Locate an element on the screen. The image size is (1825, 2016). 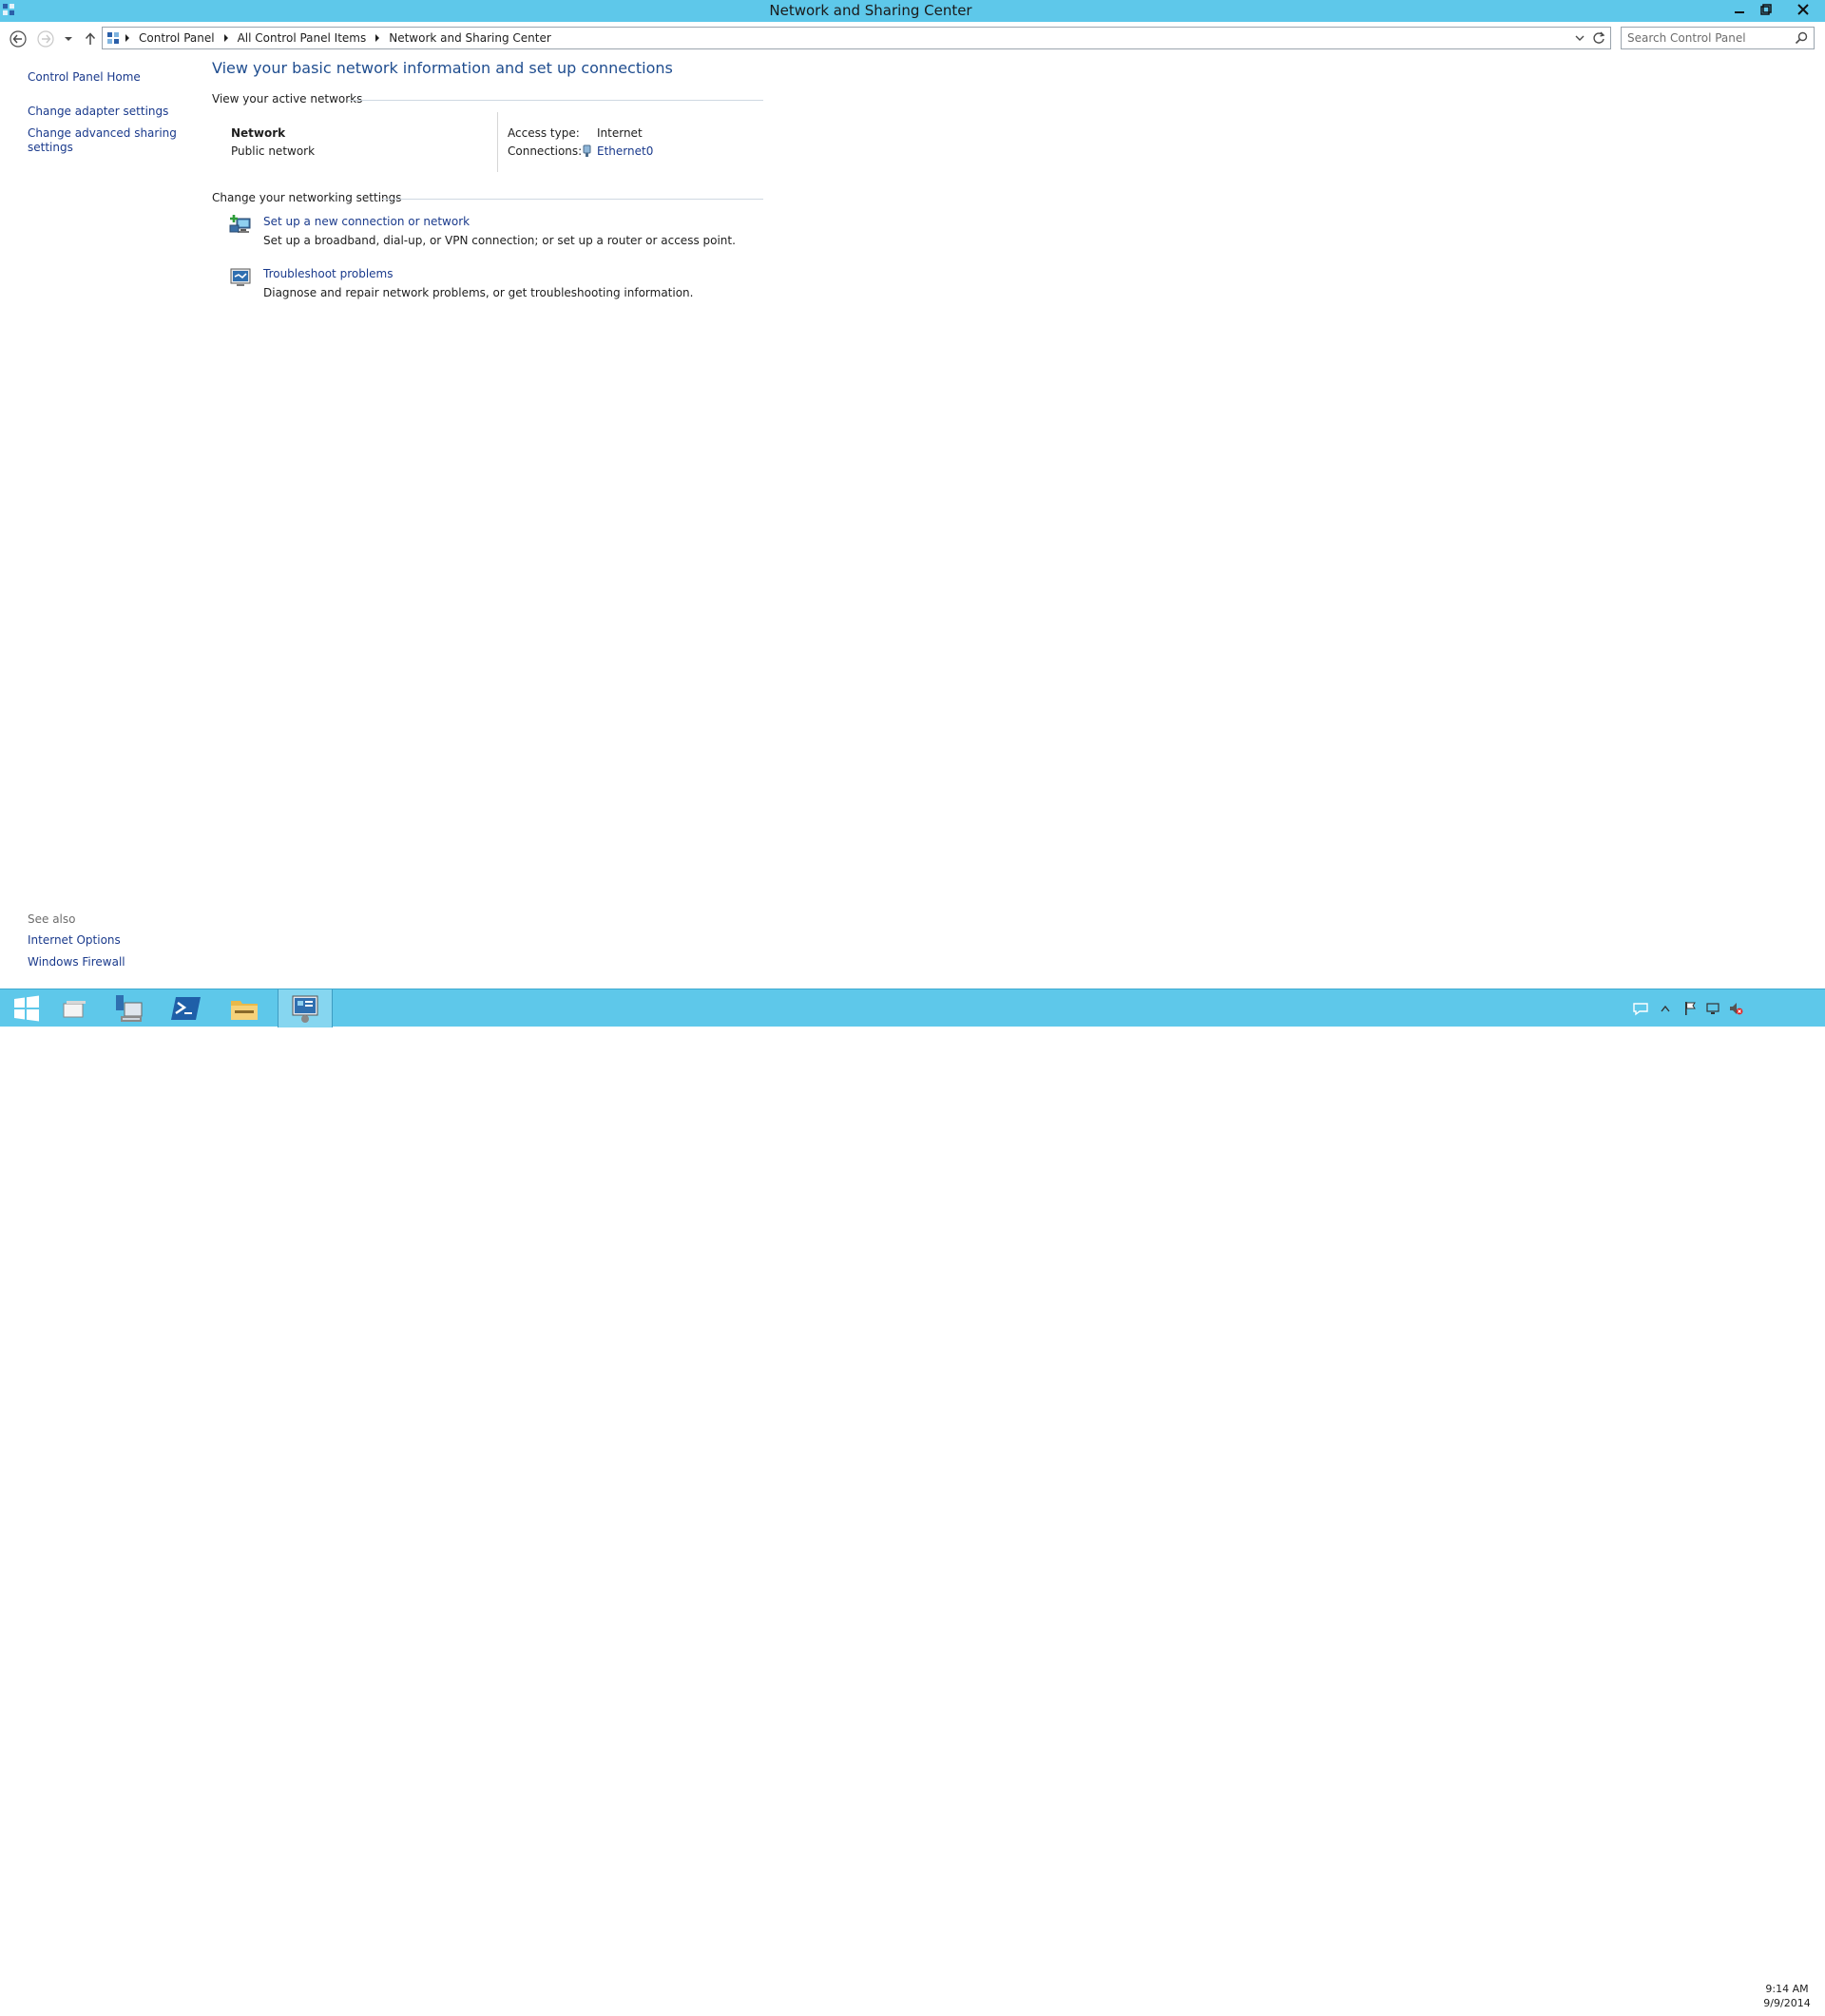
internet-options-link: Internet Options is located at coordinates (74, 940).